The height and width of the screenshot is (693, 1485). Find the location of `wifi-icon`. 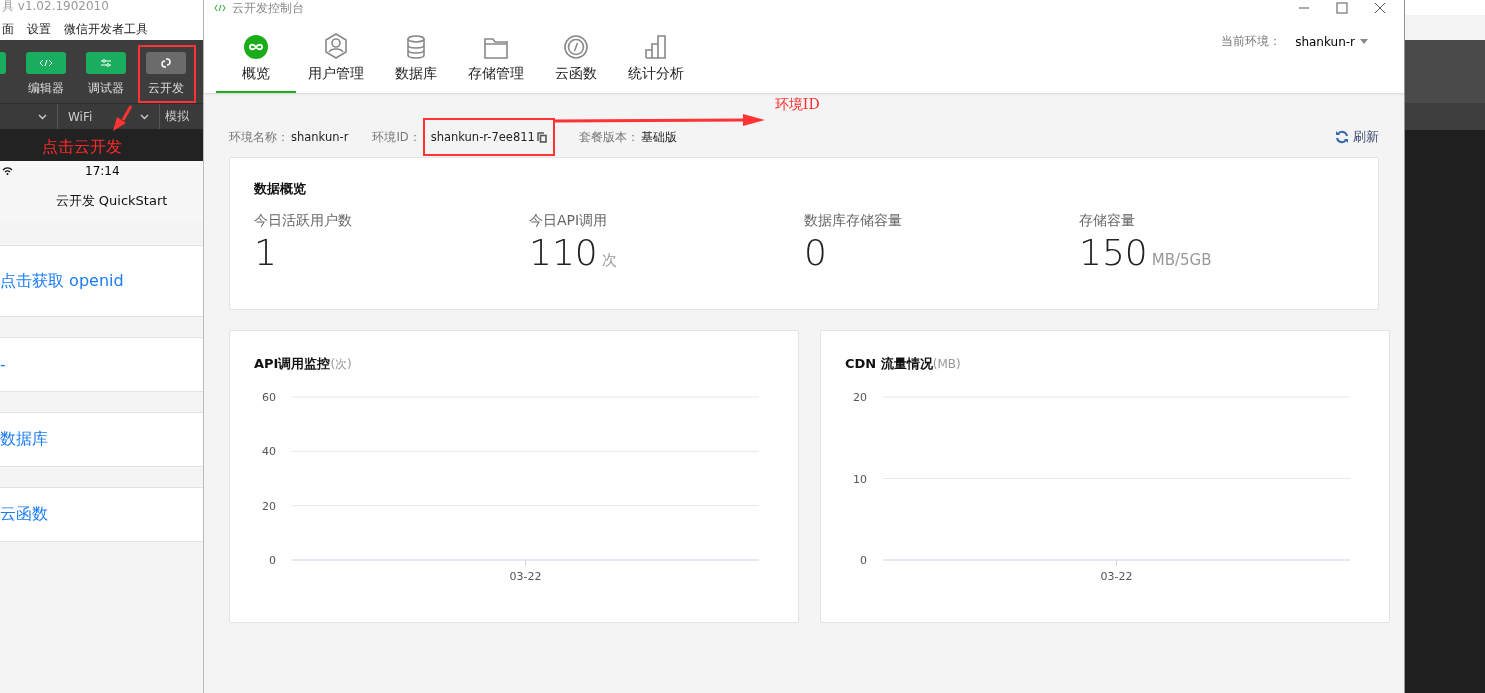

wifi-icon is located at coordinates (7, 171).